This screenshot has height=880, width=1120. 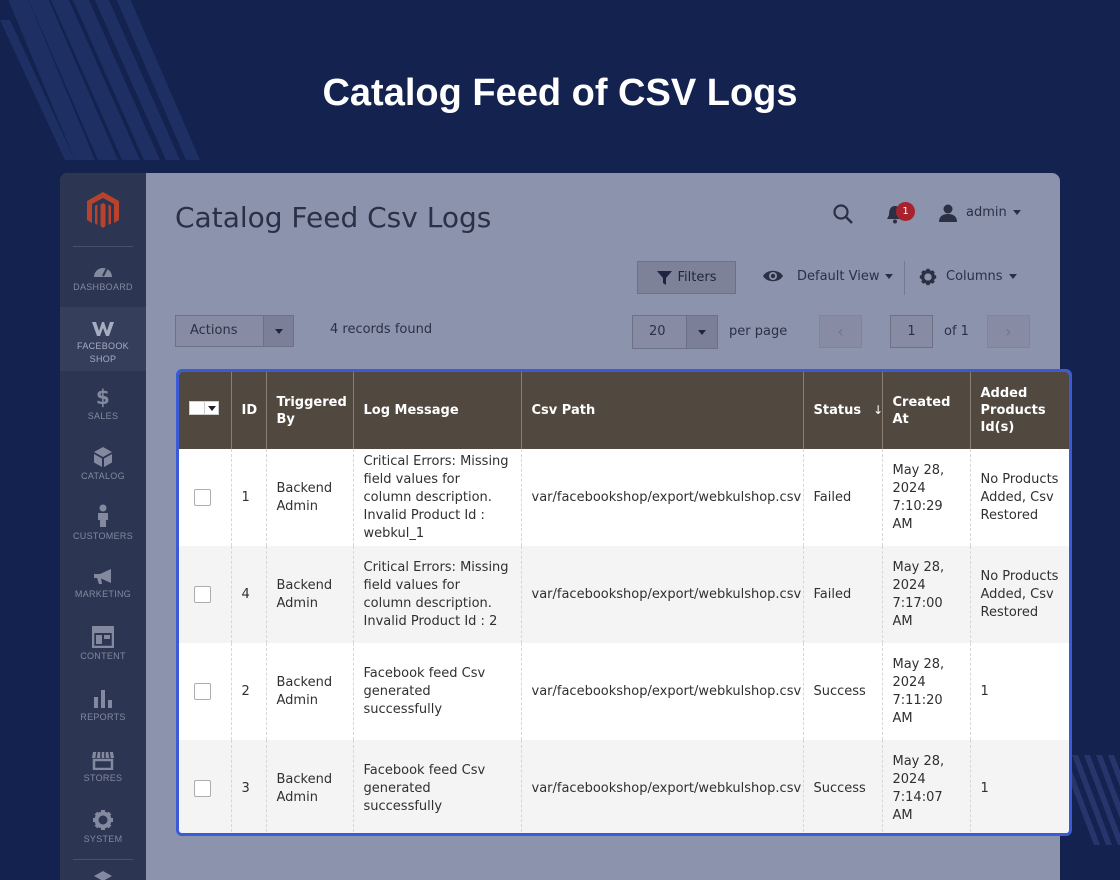 I want to click on sidebar-item-label: MARKETING, so click(x=103, y=594).